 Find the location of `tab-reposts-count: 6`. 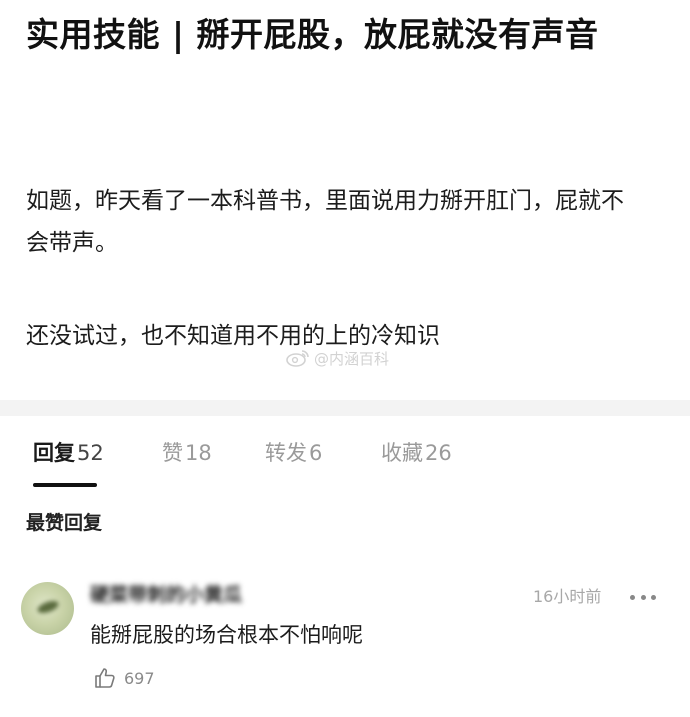

tab-reposts-count: 6 is located at coordinates (316, 453).